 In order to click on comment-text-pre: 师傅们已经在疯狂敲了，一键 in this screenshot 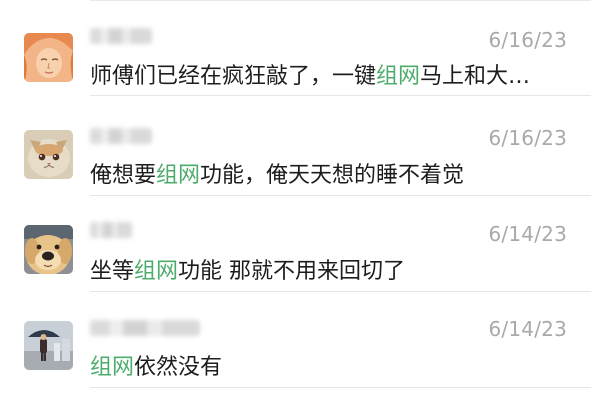, I will do `click(233, 76)`.